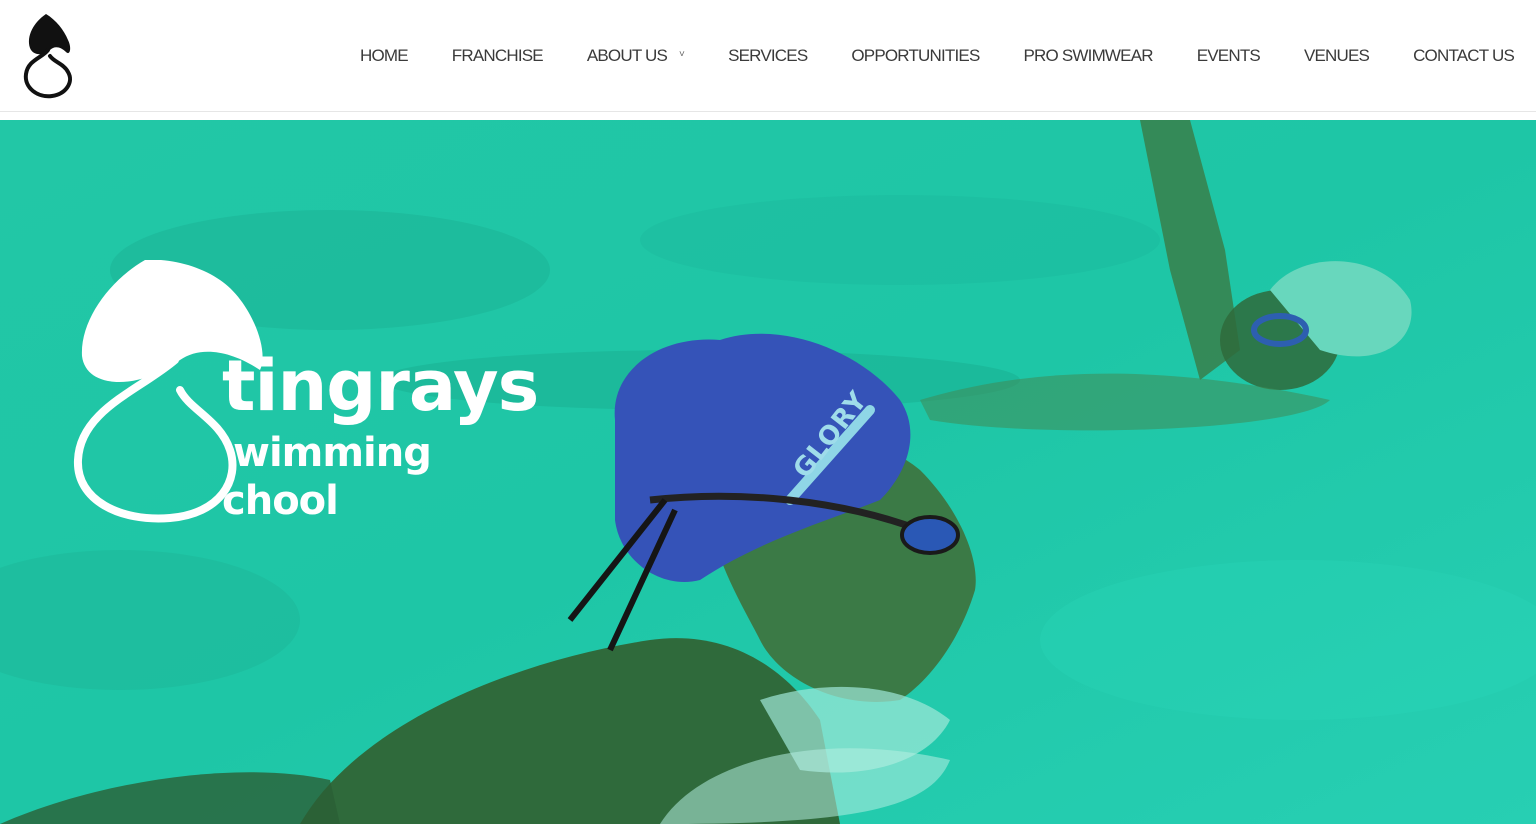  I want to click on nav-opportunities: OPPORTUNITIES, so click(915, 56).